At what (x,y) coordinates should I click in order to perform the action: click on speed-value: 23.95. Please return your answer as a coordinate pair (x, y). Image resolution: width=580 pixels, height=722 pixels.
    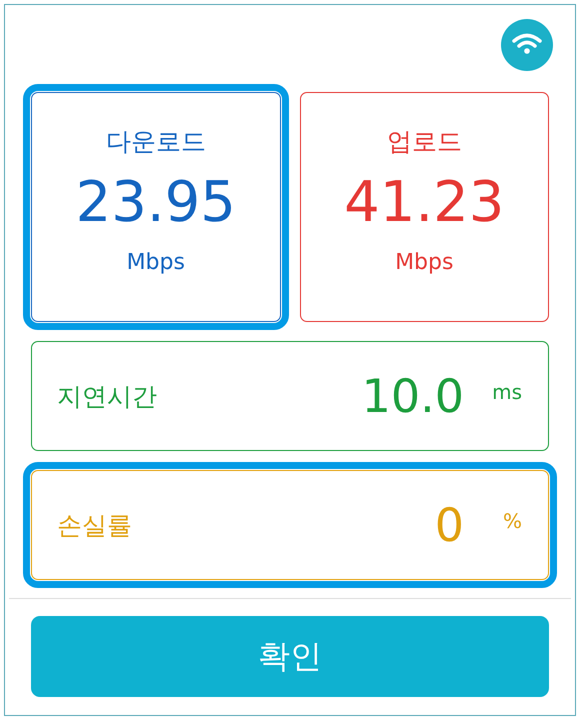
    Looking at the image, I should click on (156, 203).